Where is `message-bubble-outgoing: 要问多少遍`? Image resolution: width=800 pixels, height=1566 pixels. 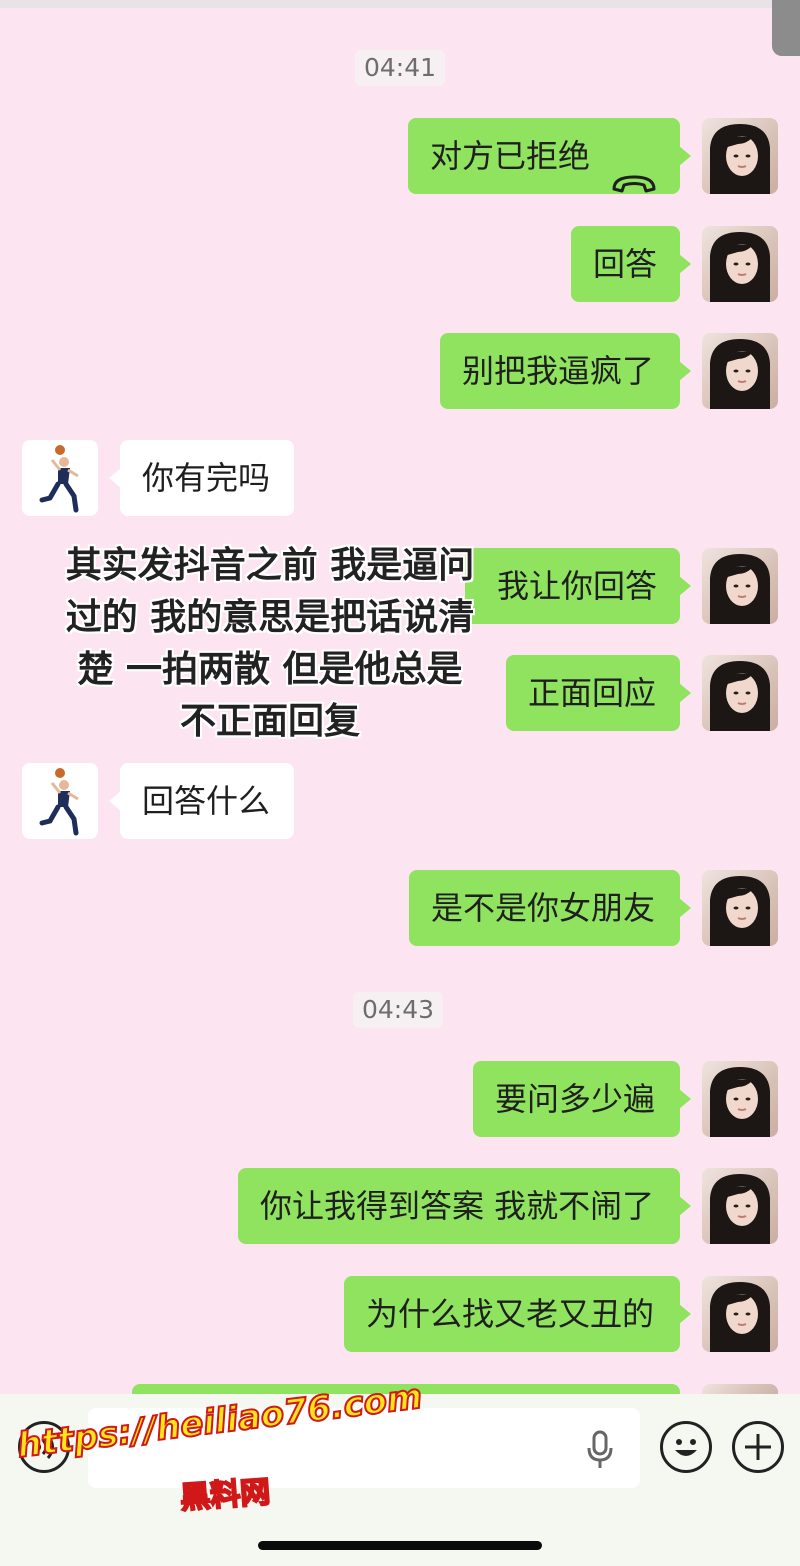 message-bubble-outgoing: 要问多少遍 is located at coordinates (582, 1099).